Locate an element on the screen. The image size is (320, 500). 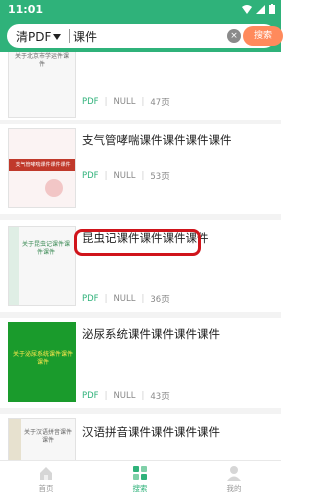
nav-profile: 我的 is located at coordinates (234, 479).